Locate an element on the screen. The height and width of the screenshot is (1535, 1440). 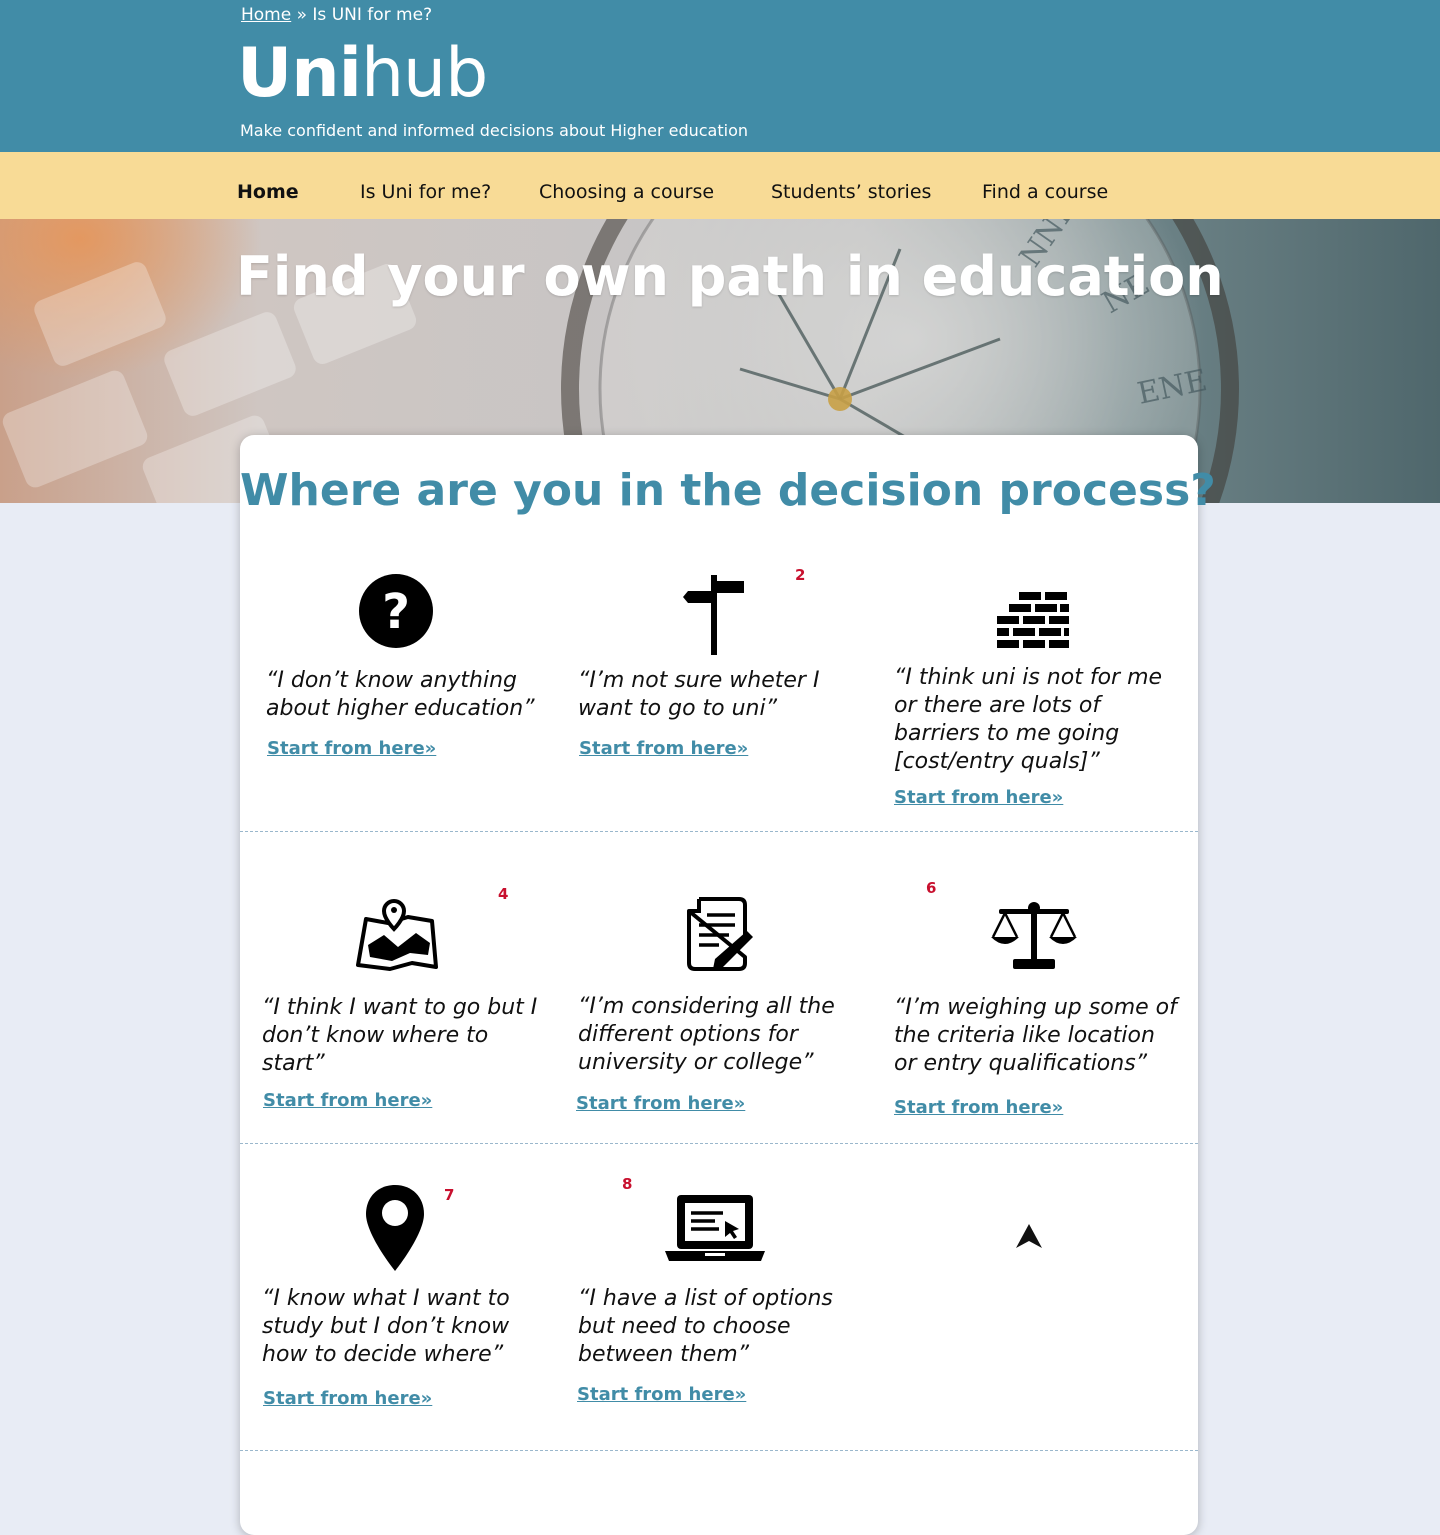
option-marker-6: 6 is located at coordinates (931, 888).